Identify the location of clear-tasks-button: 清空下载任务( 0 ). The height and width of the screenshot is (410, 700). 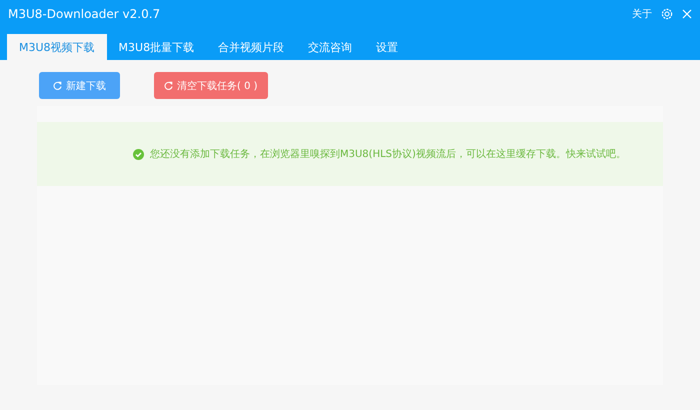
(211, 85).